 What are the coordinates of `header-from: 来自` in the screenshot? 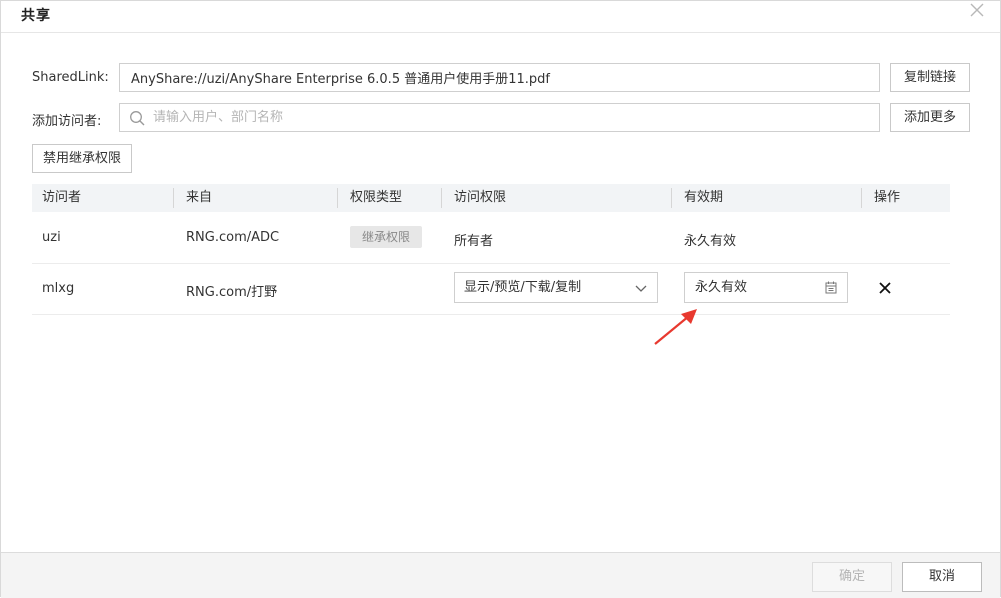 It's located at (199, 197).